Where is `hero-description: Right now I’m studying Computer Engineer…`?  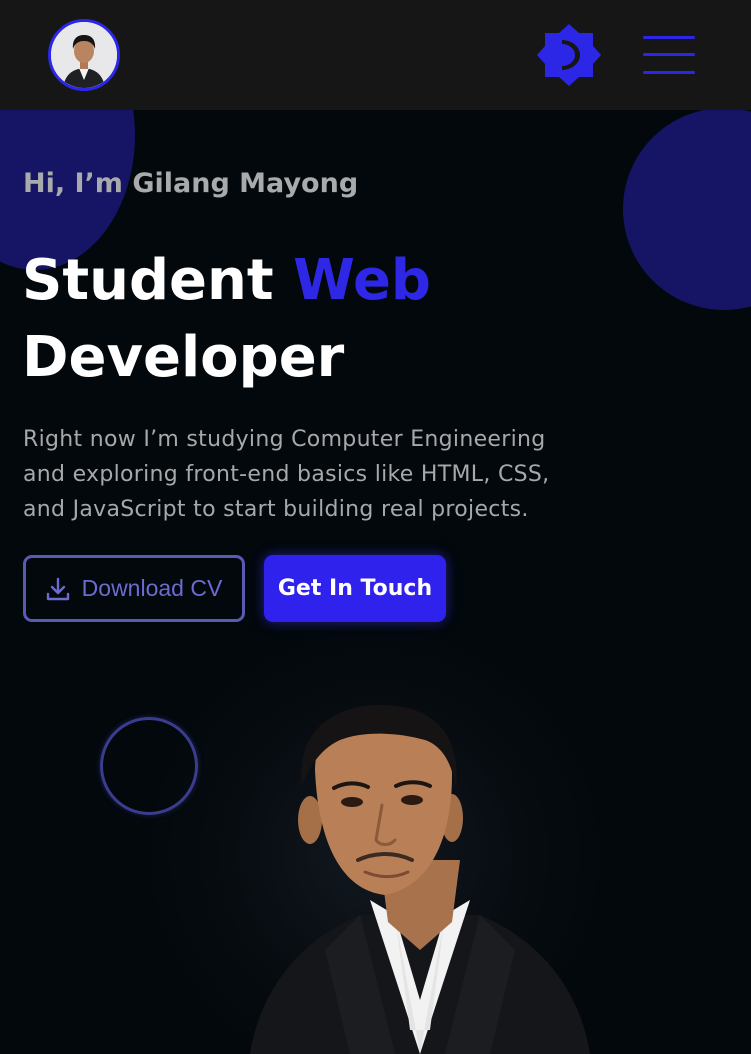
hero-description: Right now I’m studying Computer Engineer… is located at coordinates (323, 474).